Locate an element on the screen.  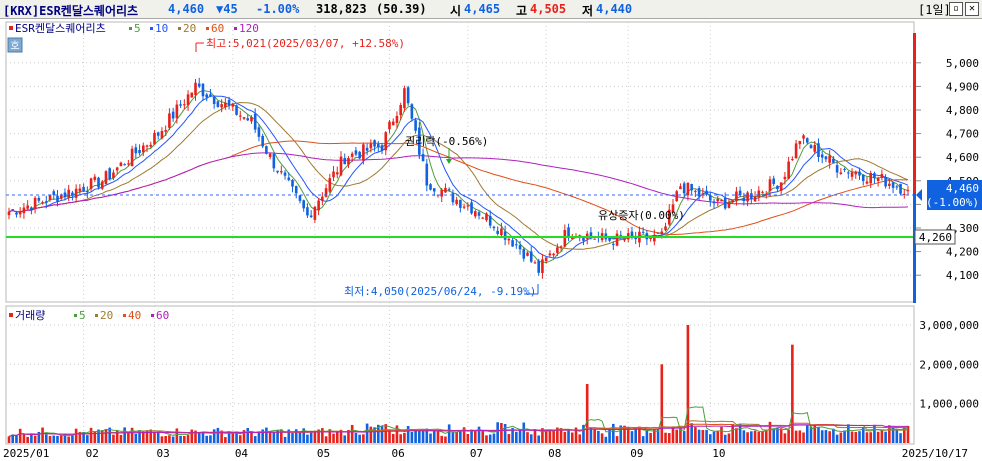
volume-ma-legend-40: 40 is located at coordinates (134, 315).